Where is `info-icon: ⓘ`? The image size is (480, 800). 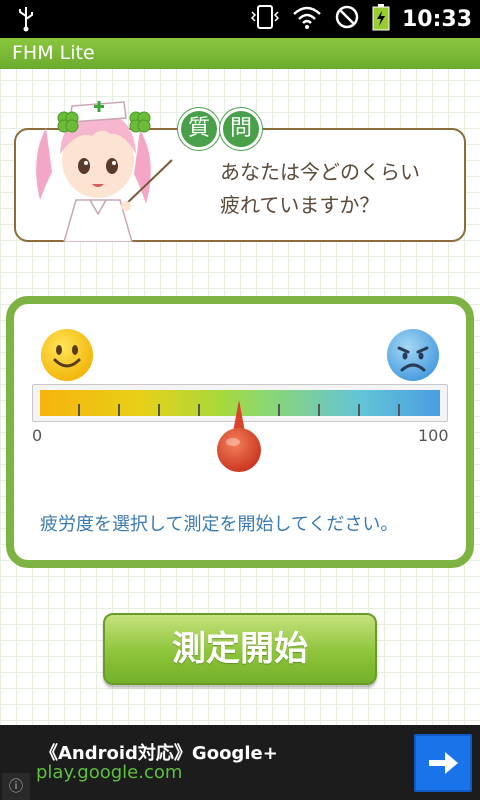
info-icon: ⓘ is located at coordinates (16, 786).